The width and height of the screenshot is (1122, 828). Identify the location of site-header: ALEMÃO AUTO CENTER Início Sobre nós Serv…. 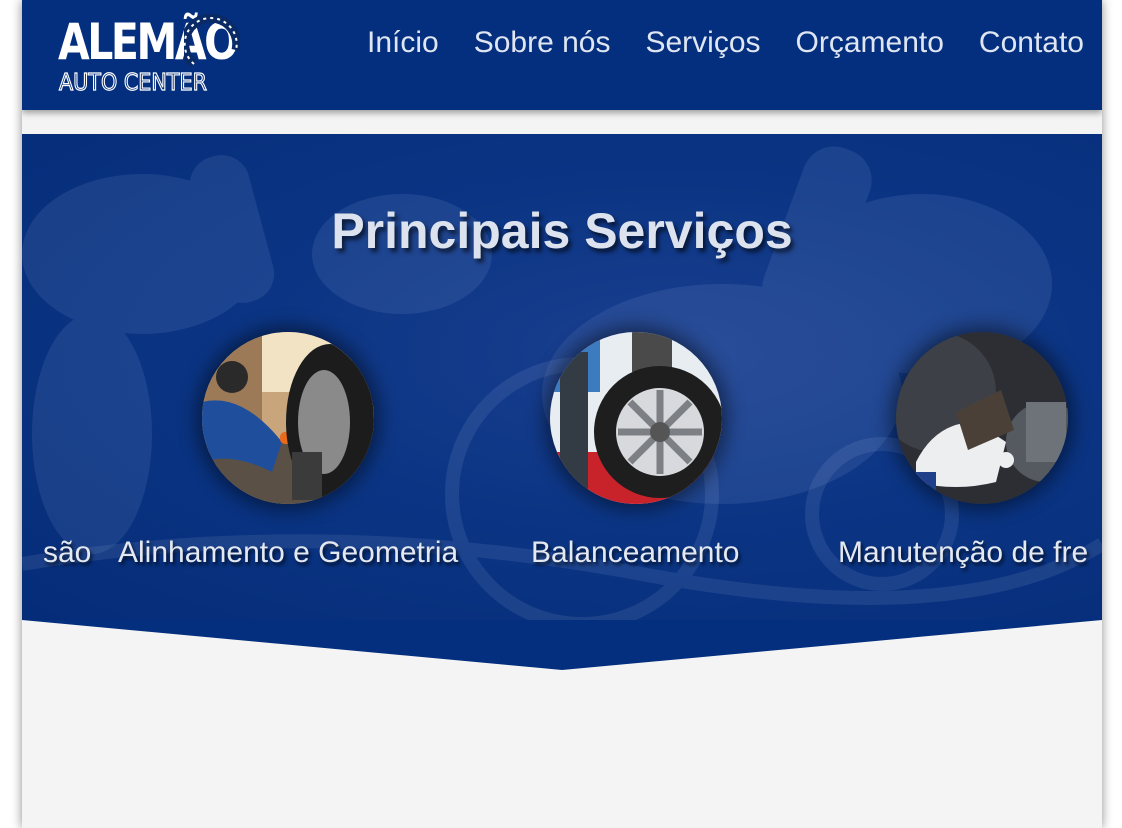
(562, 55).